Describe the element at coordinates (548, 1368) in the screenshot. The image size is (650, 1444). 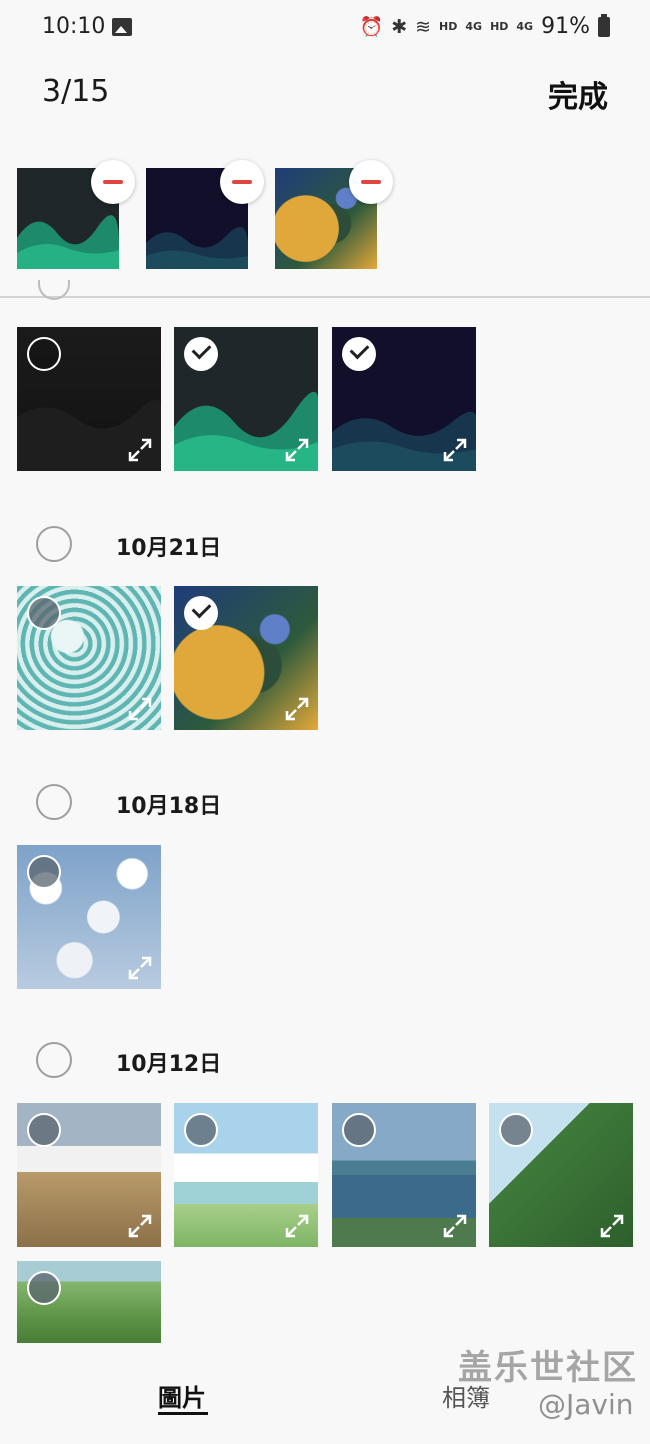
I see `watermark-title: 盖乐世社区` at that location.